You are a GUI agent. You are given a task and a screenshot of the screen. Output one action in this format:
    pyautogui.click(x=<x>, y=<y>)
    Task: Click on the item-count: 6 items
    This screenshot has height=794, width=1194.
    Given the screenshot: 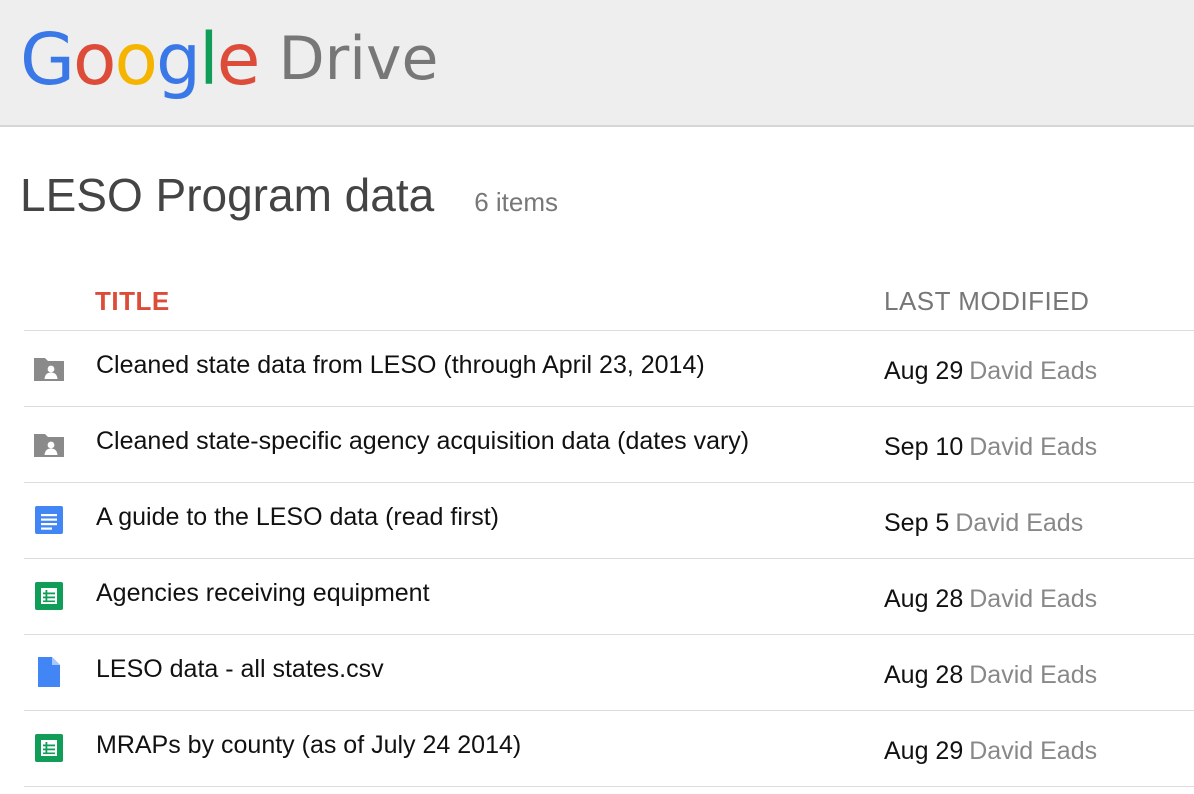 What is the action you would take?
    pyautogui.click(x=516, y=202)
    